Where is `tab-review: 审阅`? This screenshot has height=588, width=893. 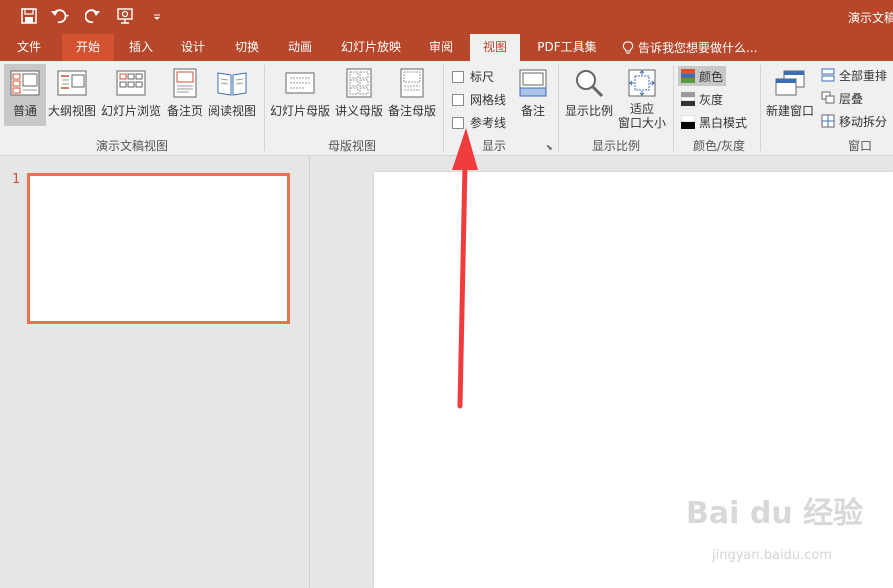 tab-review: 审阅 is located at coordinates (441, 47).